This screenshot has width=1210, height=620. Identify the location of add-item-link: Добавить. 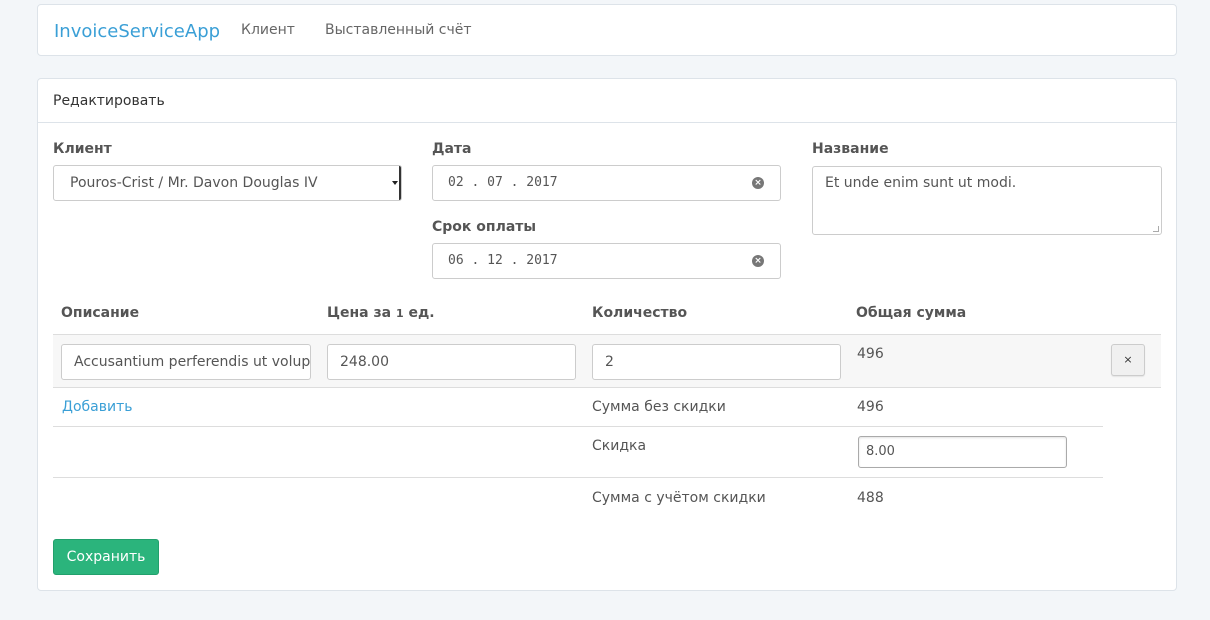
(97, 407).